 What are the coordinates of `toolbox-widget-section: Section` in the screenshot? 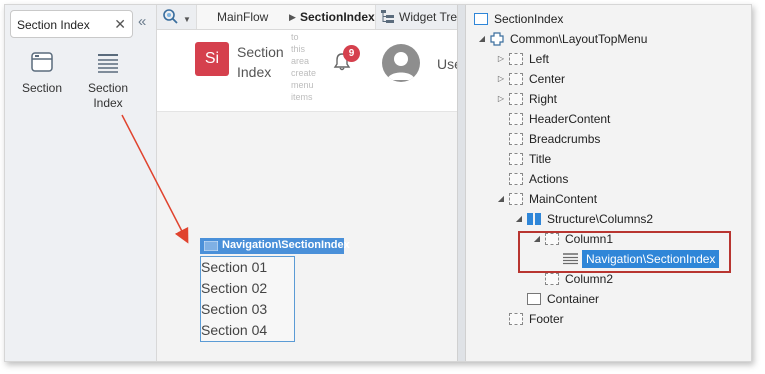 It's located at (42, 73).